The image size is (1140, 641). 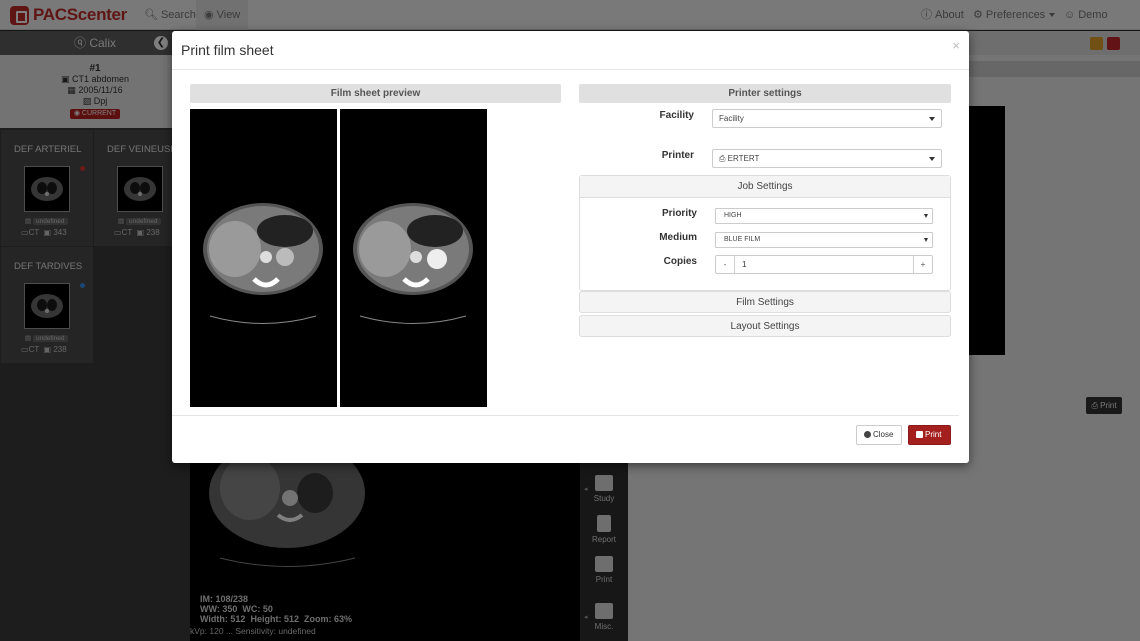 What do you see at coordinates (765, 187) in the screenshot?
I see `job-settings-header: Job Settings` at bounding box center [765, 187].